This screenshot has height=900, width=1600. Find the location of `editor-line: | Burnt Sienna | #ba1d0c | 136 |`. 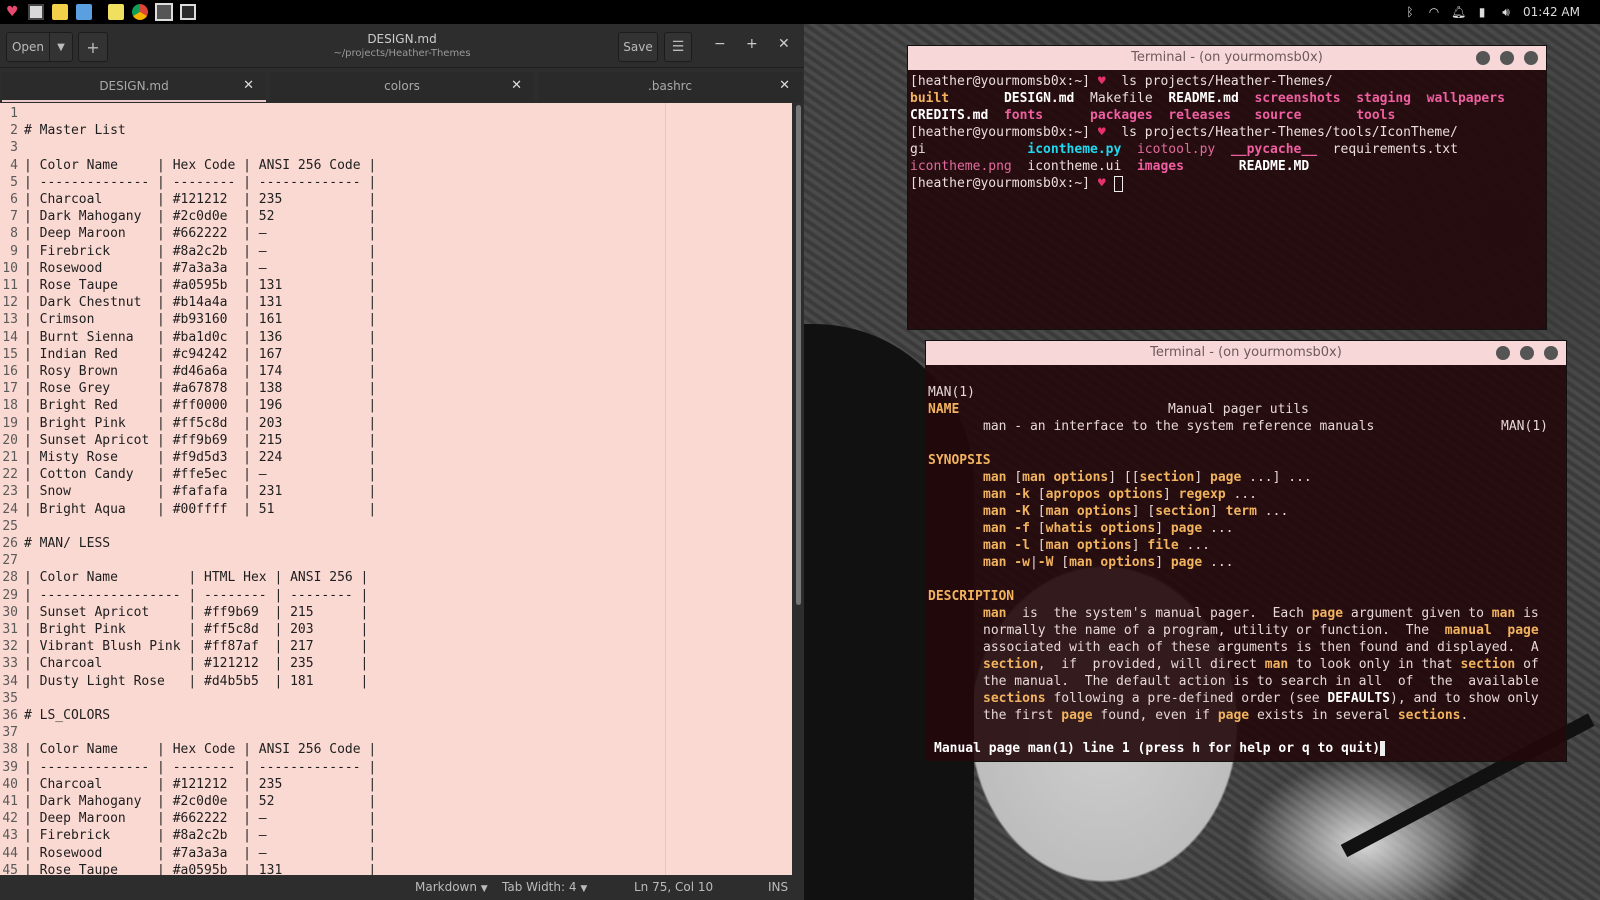

editor-line: | Burnt Sienna | #ba1d0c | 136 | is located at coordinates (200, 337).